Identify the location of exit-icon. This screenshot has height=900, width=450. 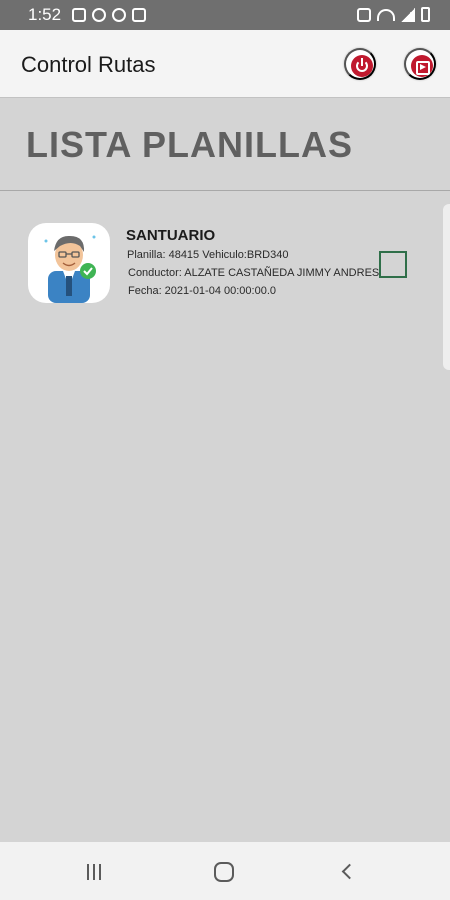
(422, 66).